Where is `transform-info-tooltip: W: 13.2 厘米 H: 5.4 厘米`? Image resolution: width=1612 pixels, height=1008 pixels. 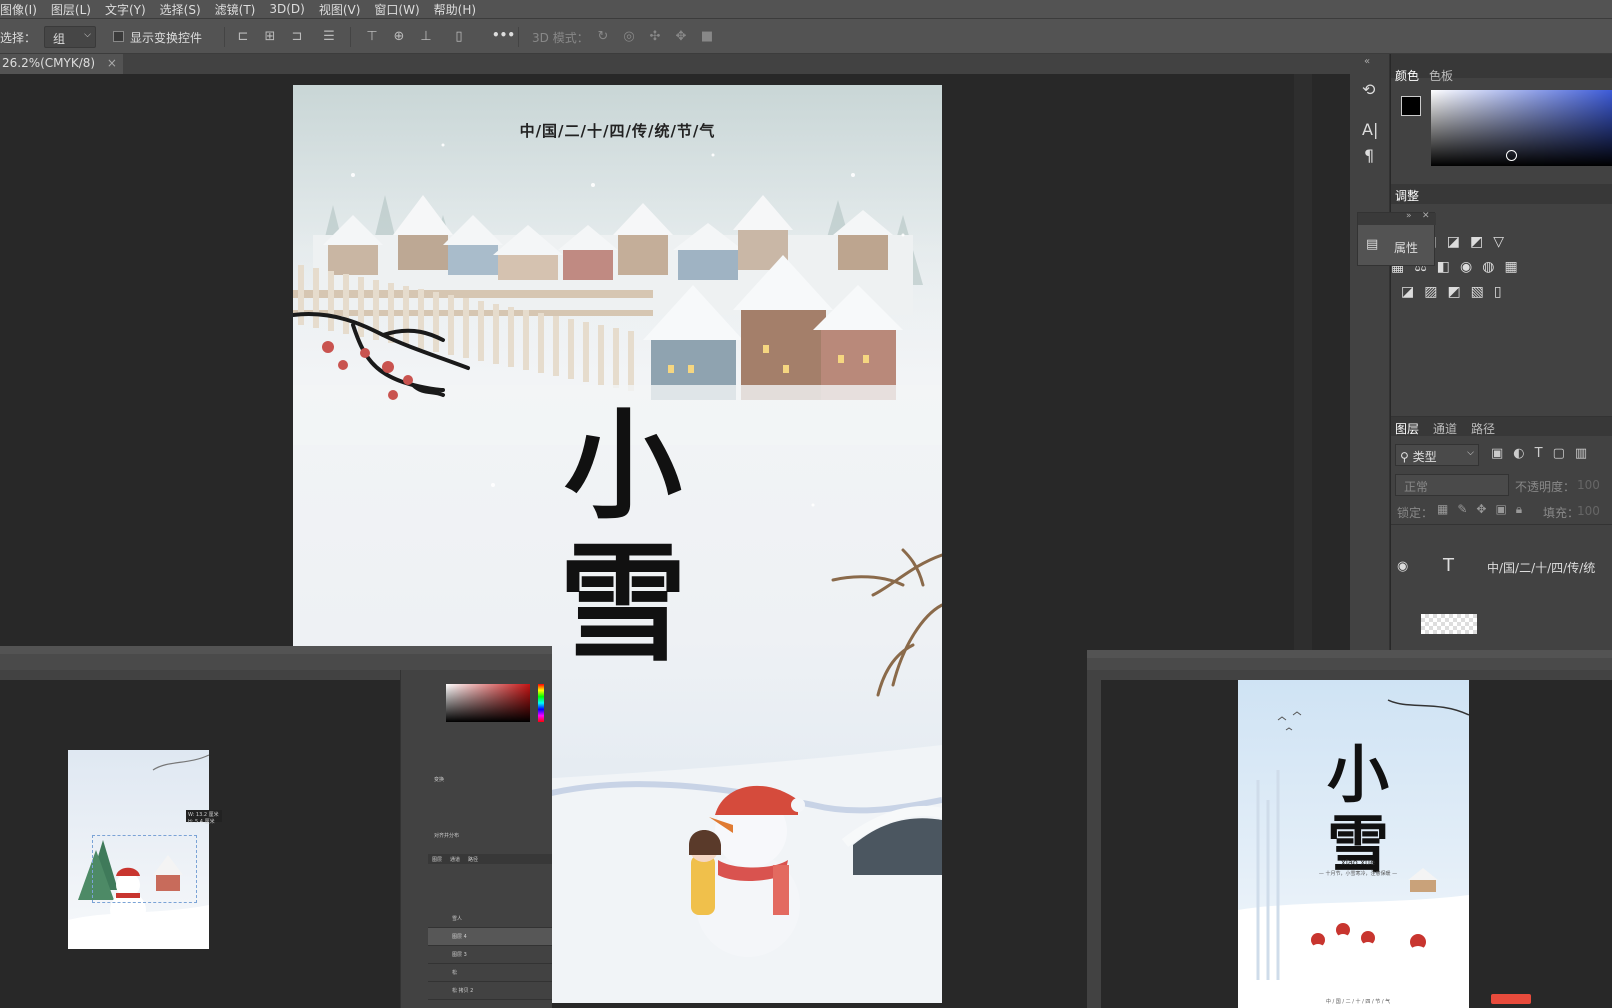 transform-info-tooltip: W: 13.2 厘米 H: 5.4 厘米 is located at coordinates (204, 817).